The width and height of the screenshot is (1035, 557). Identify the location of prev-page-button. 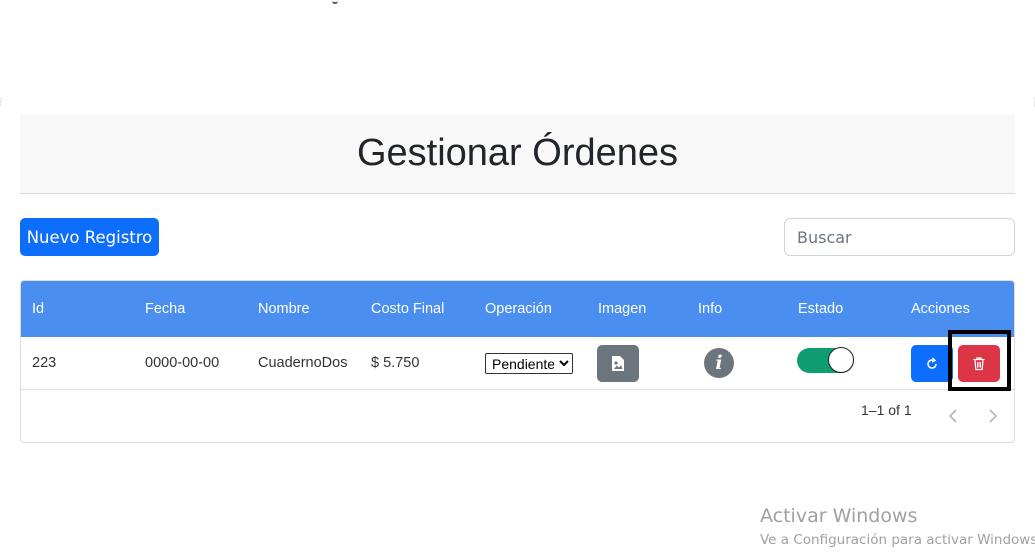
(953, 416).